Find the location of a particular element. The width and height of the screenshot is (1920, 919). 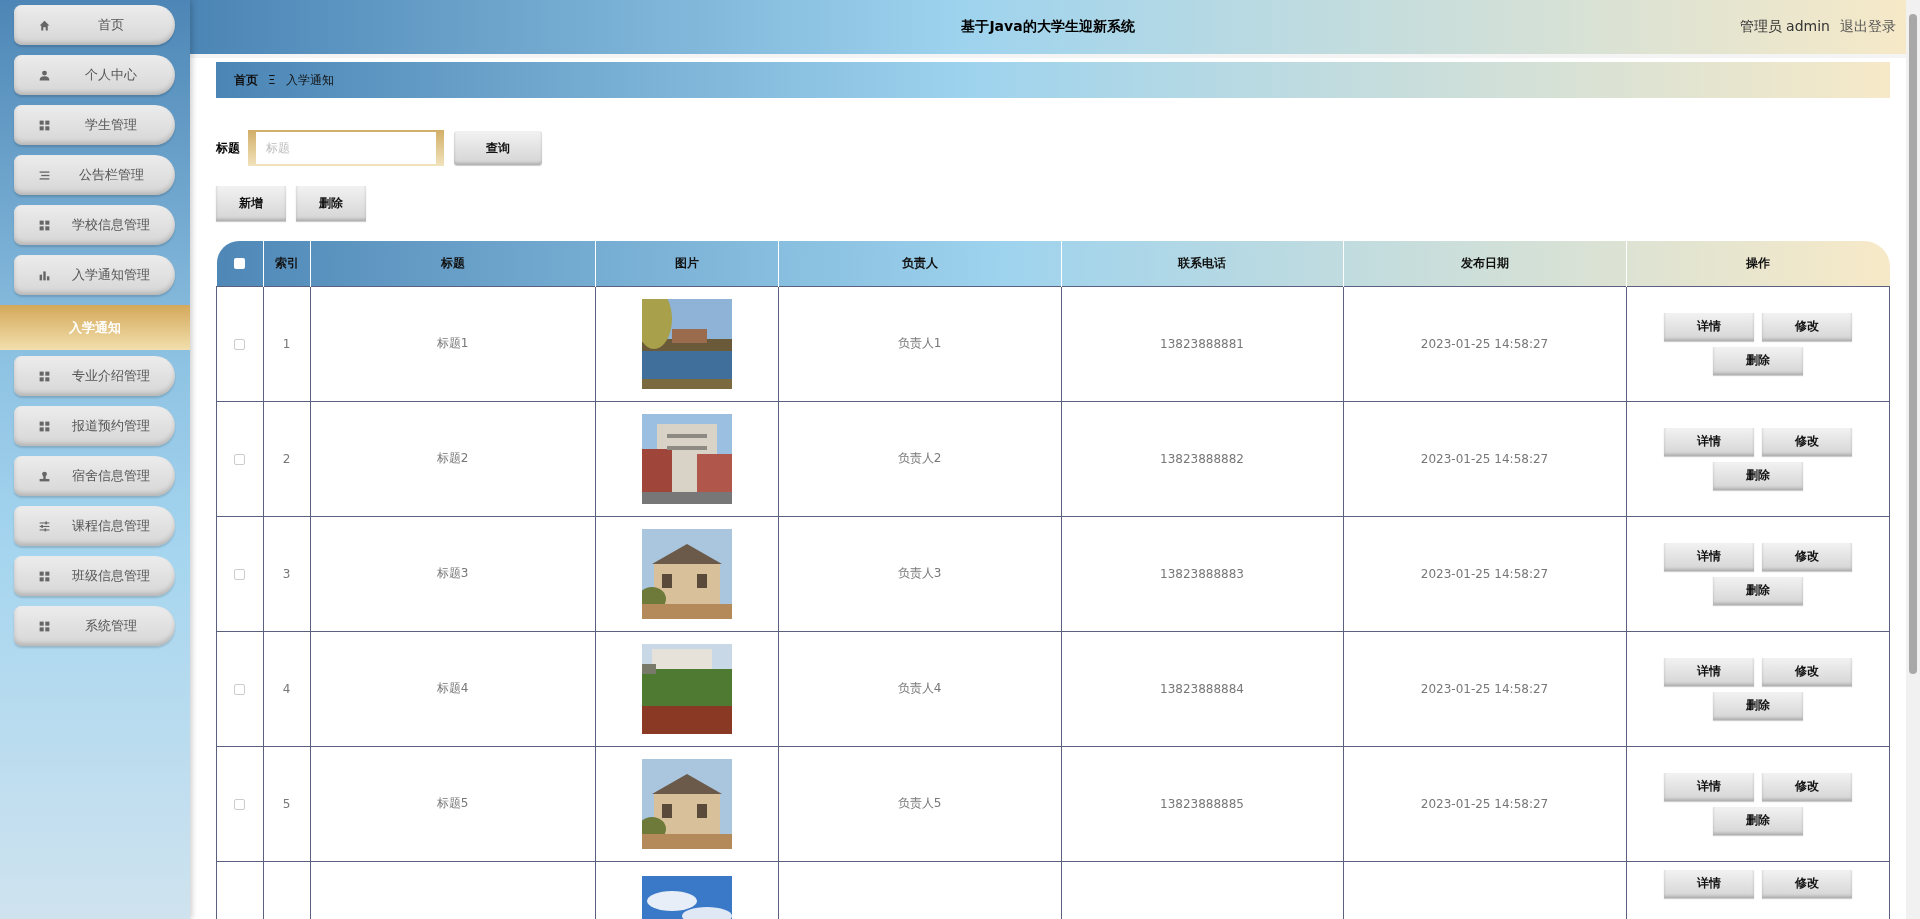

sidebar-item: 学校信息管理 is located at coordinates (94, 225).